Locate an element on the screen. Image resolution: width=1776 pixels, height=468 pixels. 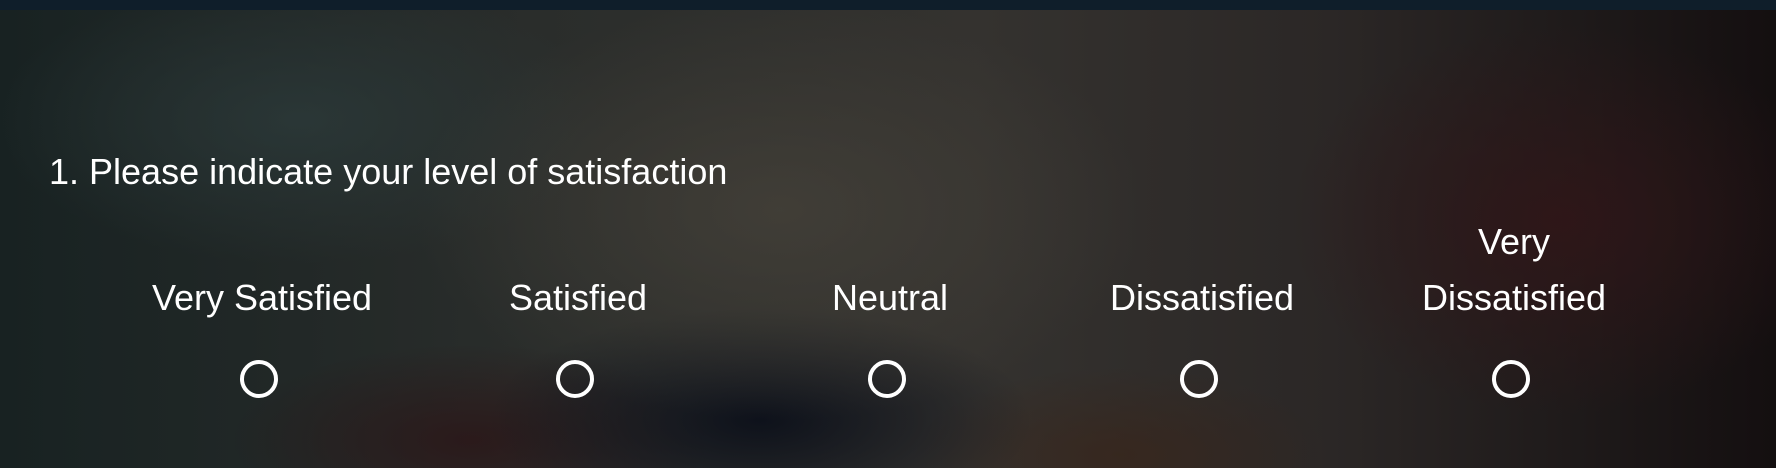
option-dissatisfied: Dissatisfied is located at coordinates (1202, 298).